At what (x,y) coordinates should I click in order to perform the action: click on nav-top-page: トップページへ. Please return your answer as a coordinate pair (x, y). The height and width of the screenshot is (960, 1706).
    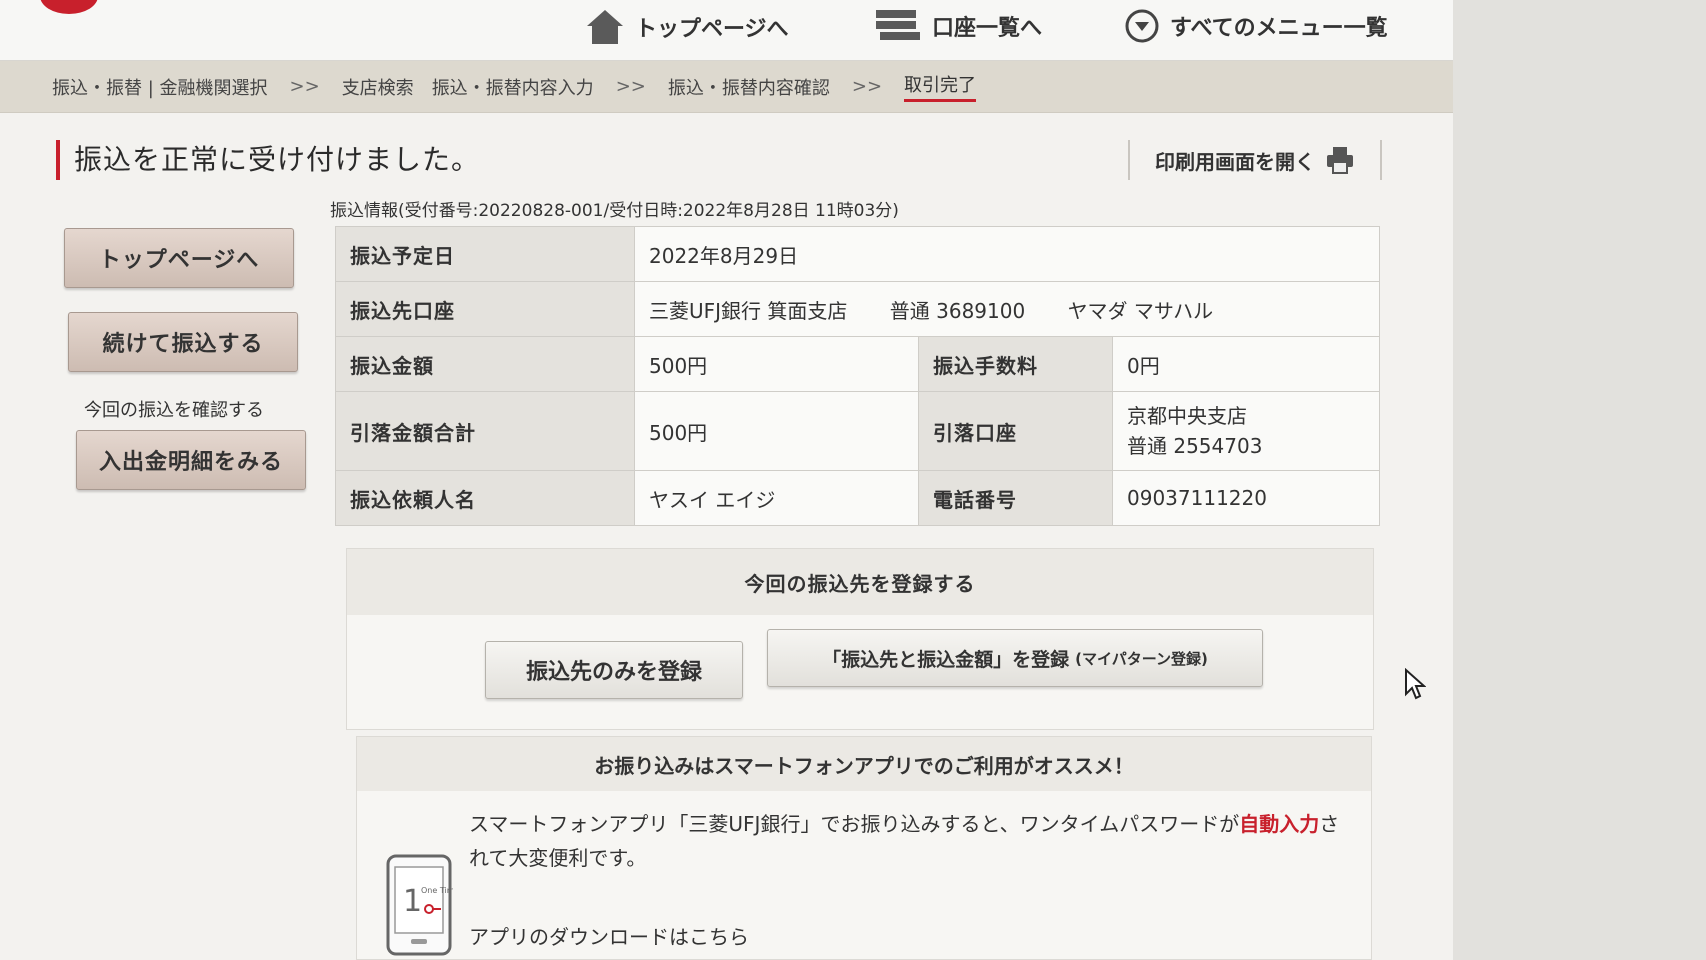
    Looking at the image, I should click on (687, 27).